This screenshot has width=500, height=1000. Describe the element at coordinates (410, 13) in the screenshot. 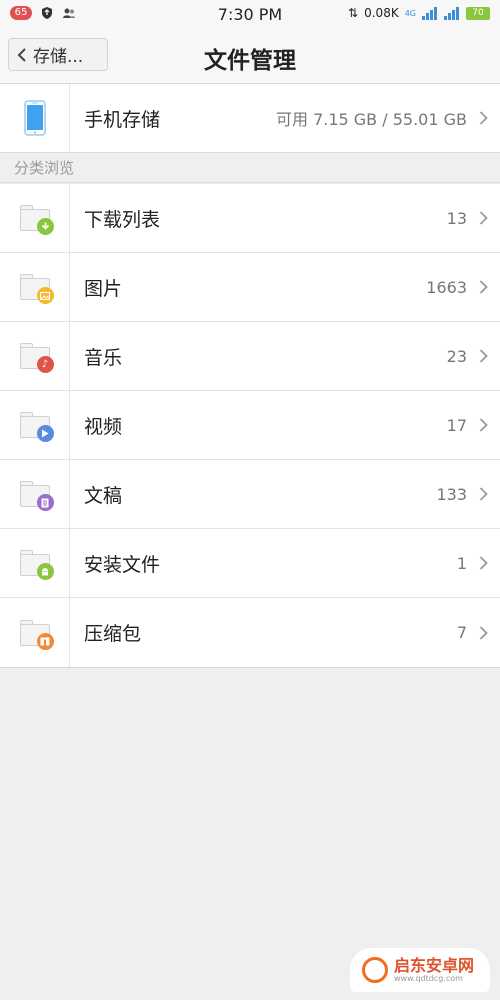

I see `network-type: 4G` at that location.